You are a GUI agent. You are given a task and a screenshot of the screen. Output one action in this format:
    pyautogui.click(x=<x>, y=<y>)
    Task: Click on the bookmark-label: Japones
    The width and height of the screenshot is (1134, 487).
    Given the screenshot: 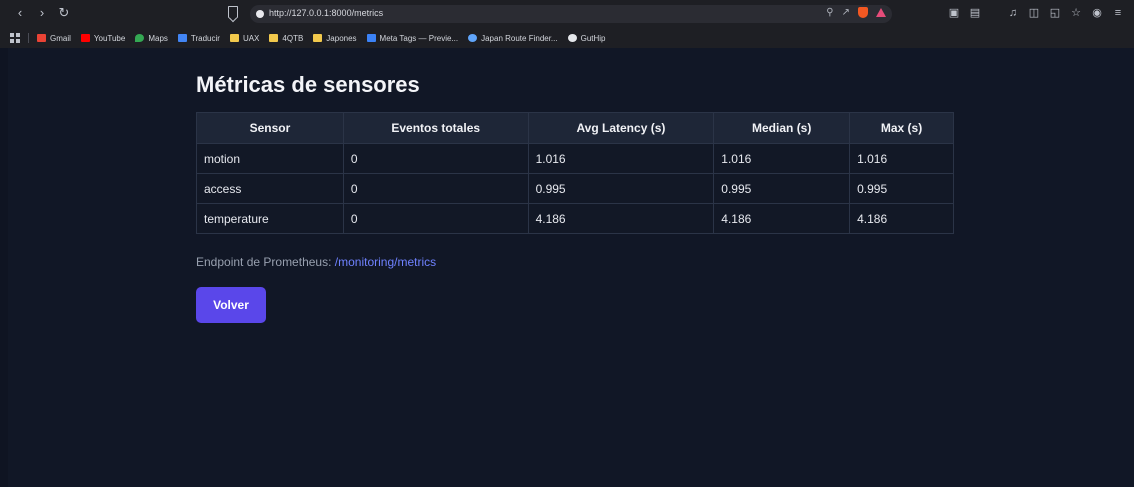 What is the action you would take?
    pyautogui.click(x=341, y=38)
    